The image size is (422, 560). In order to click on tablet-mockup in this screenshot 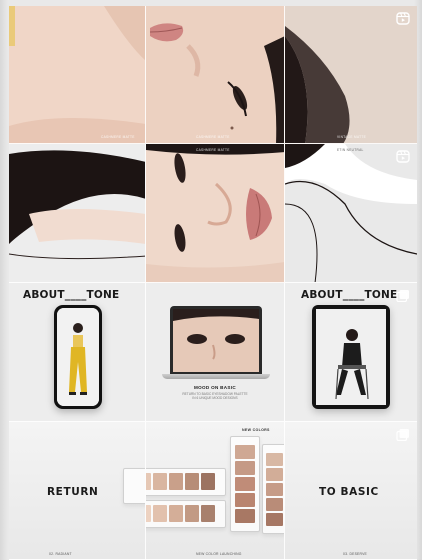, I will do `click(351, 357)`.